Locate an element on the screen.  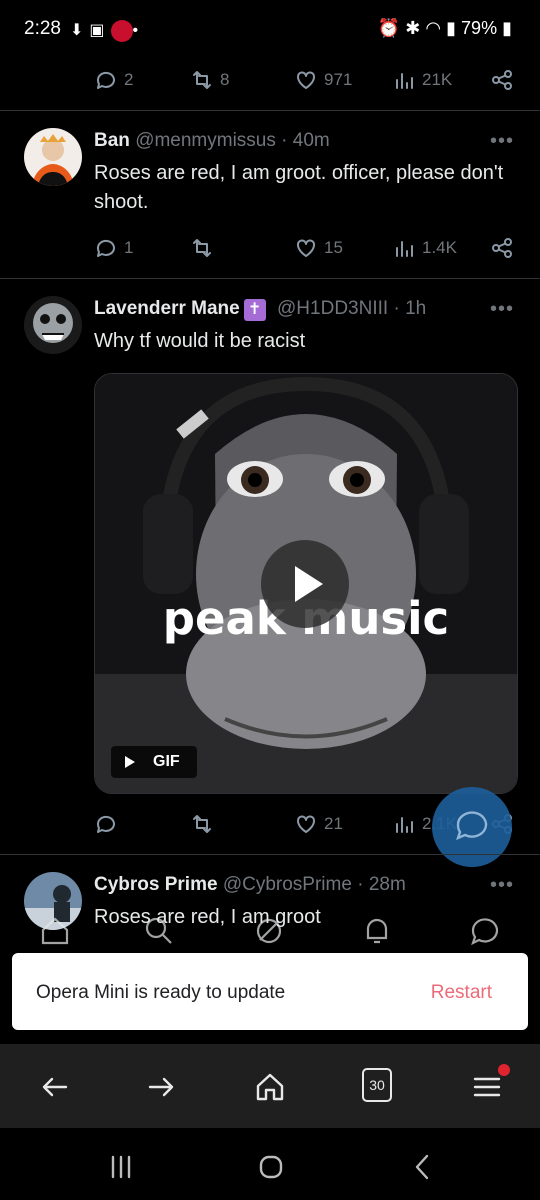
views-button: 1.4K is located at coordinates (424, 248).